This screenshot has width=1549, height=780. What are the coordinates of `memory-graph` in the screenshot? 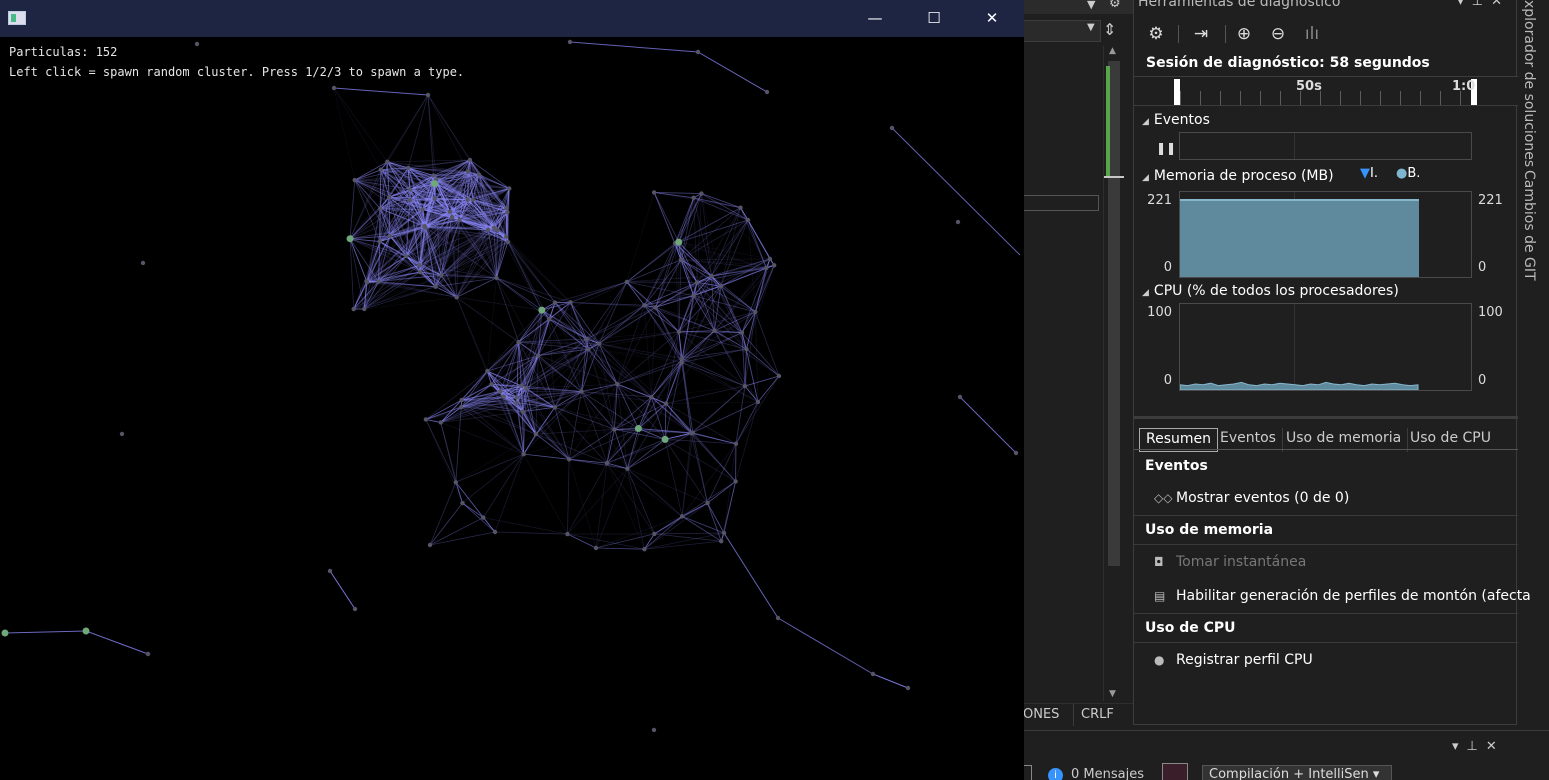 It's located at (1325, 234).